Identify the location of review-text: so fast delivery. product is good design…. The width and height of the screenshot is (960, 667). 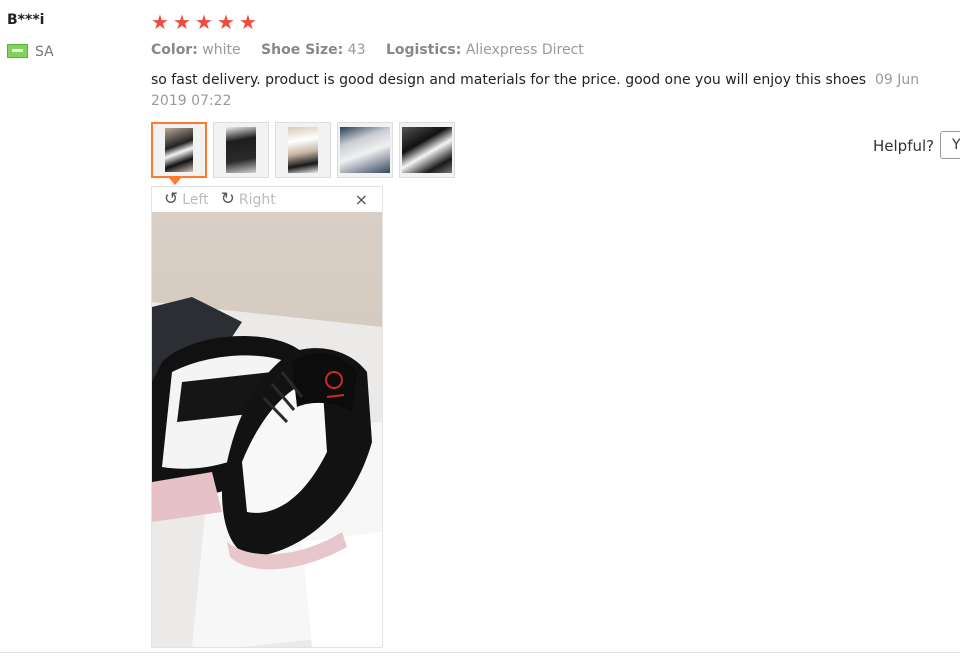
(509, 80).